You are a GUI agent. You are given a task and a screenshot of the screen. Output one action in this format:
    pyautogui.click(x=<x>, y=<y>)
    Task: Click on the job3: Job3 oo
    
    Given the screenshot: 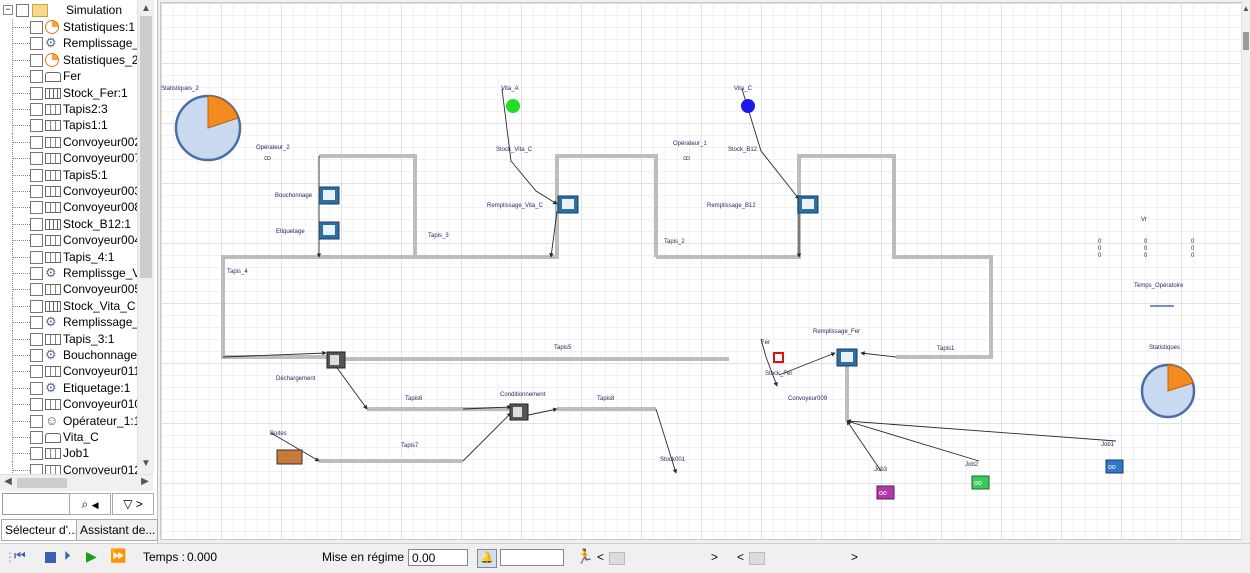 What is the action you would take?
    pyautogui.click(x=884, y=483)
    